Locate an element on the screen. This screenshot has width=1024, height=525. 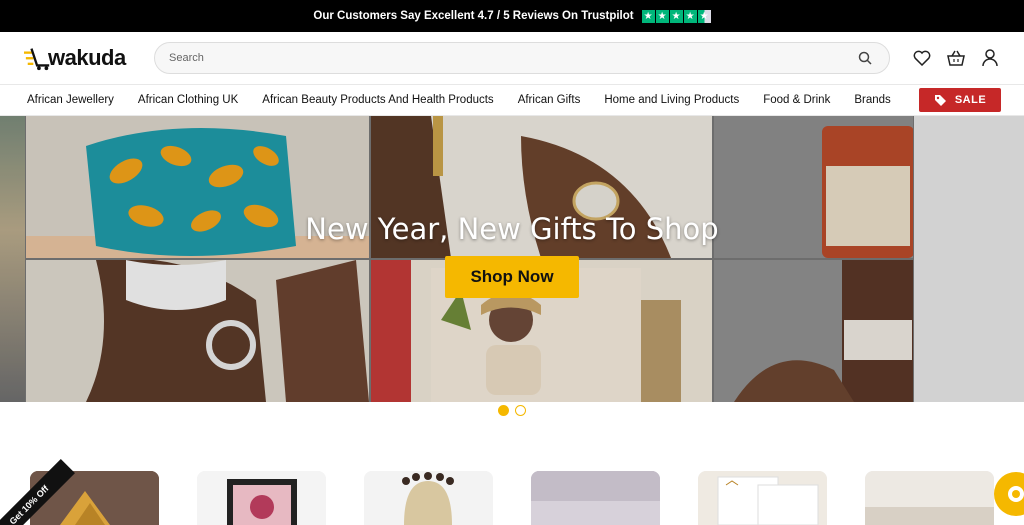
trustpilot-stars: ★ ★ ★ ★ ★ is located at coordinates (676, 16).